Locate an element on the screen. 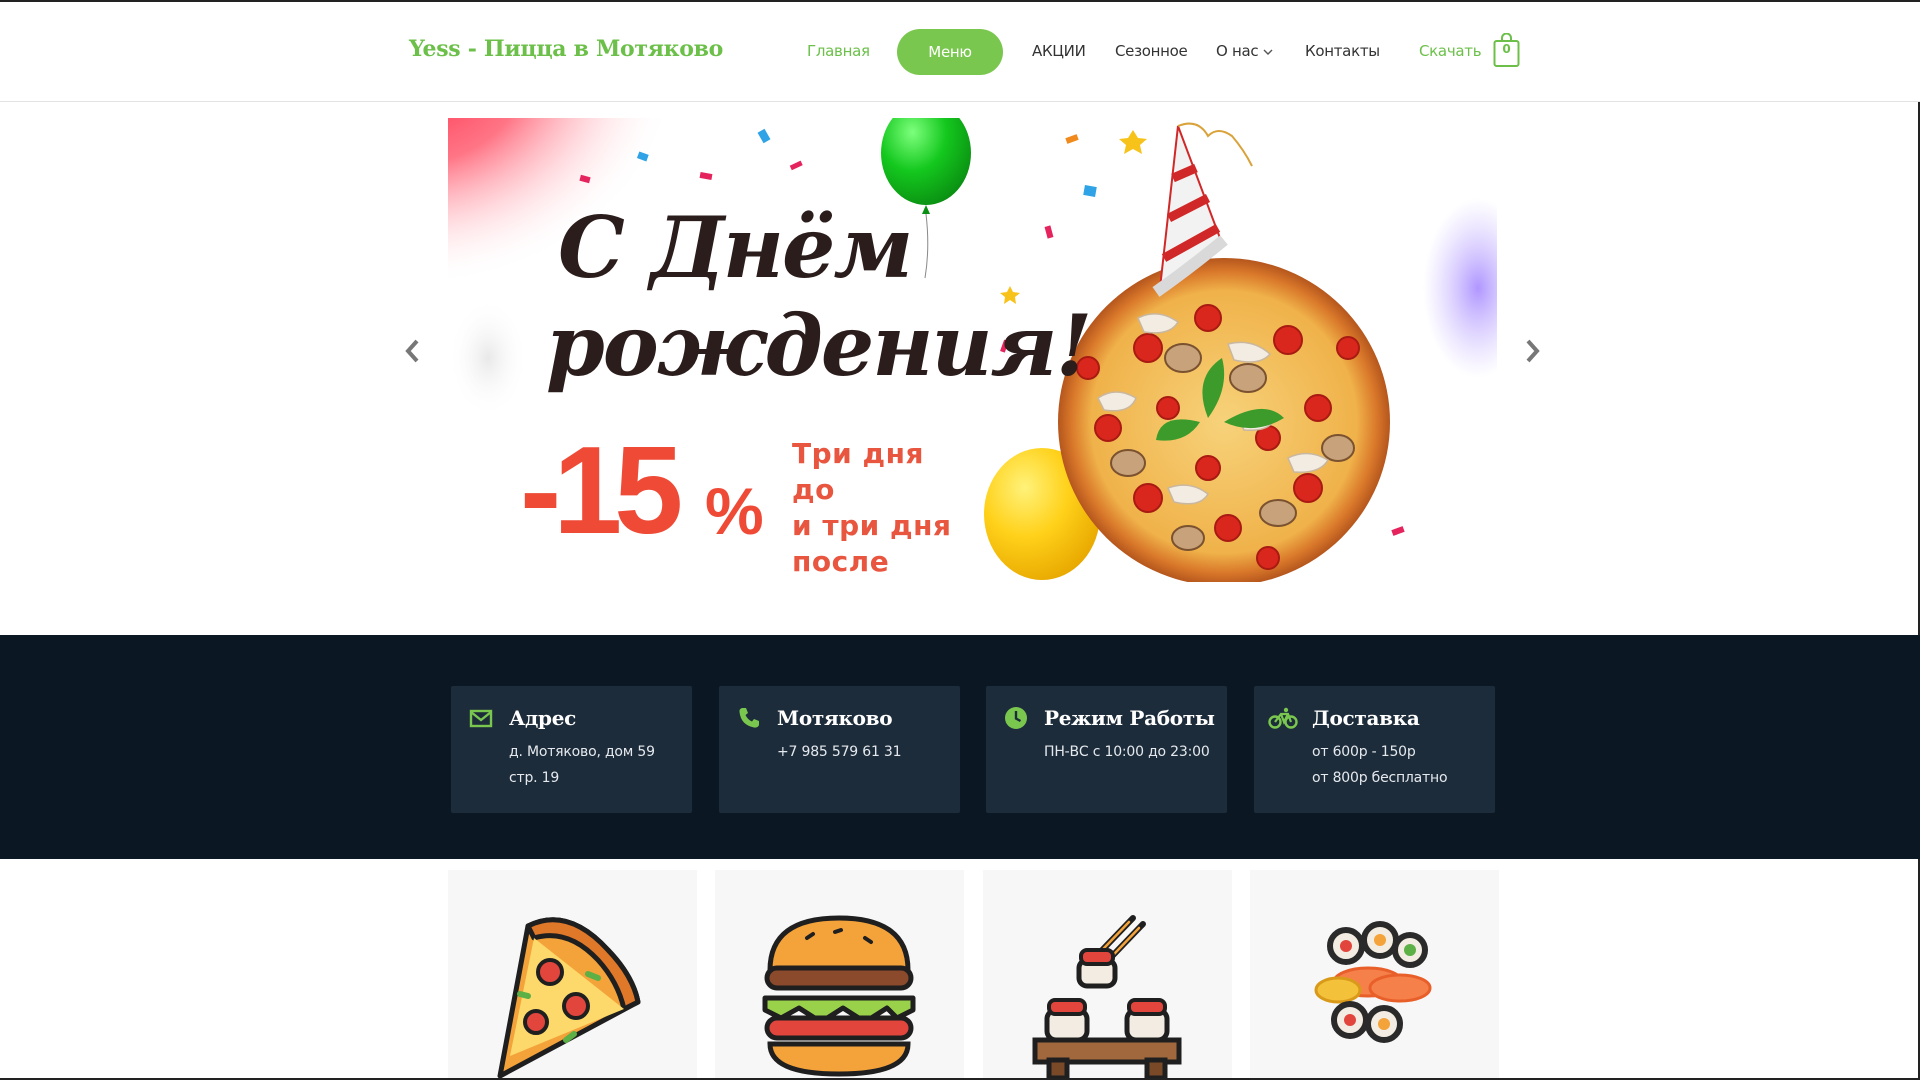 This screenshot has height=1080, width=1920. phone-number: +7 985 579 61 31 is located at coordinates (839, 752).